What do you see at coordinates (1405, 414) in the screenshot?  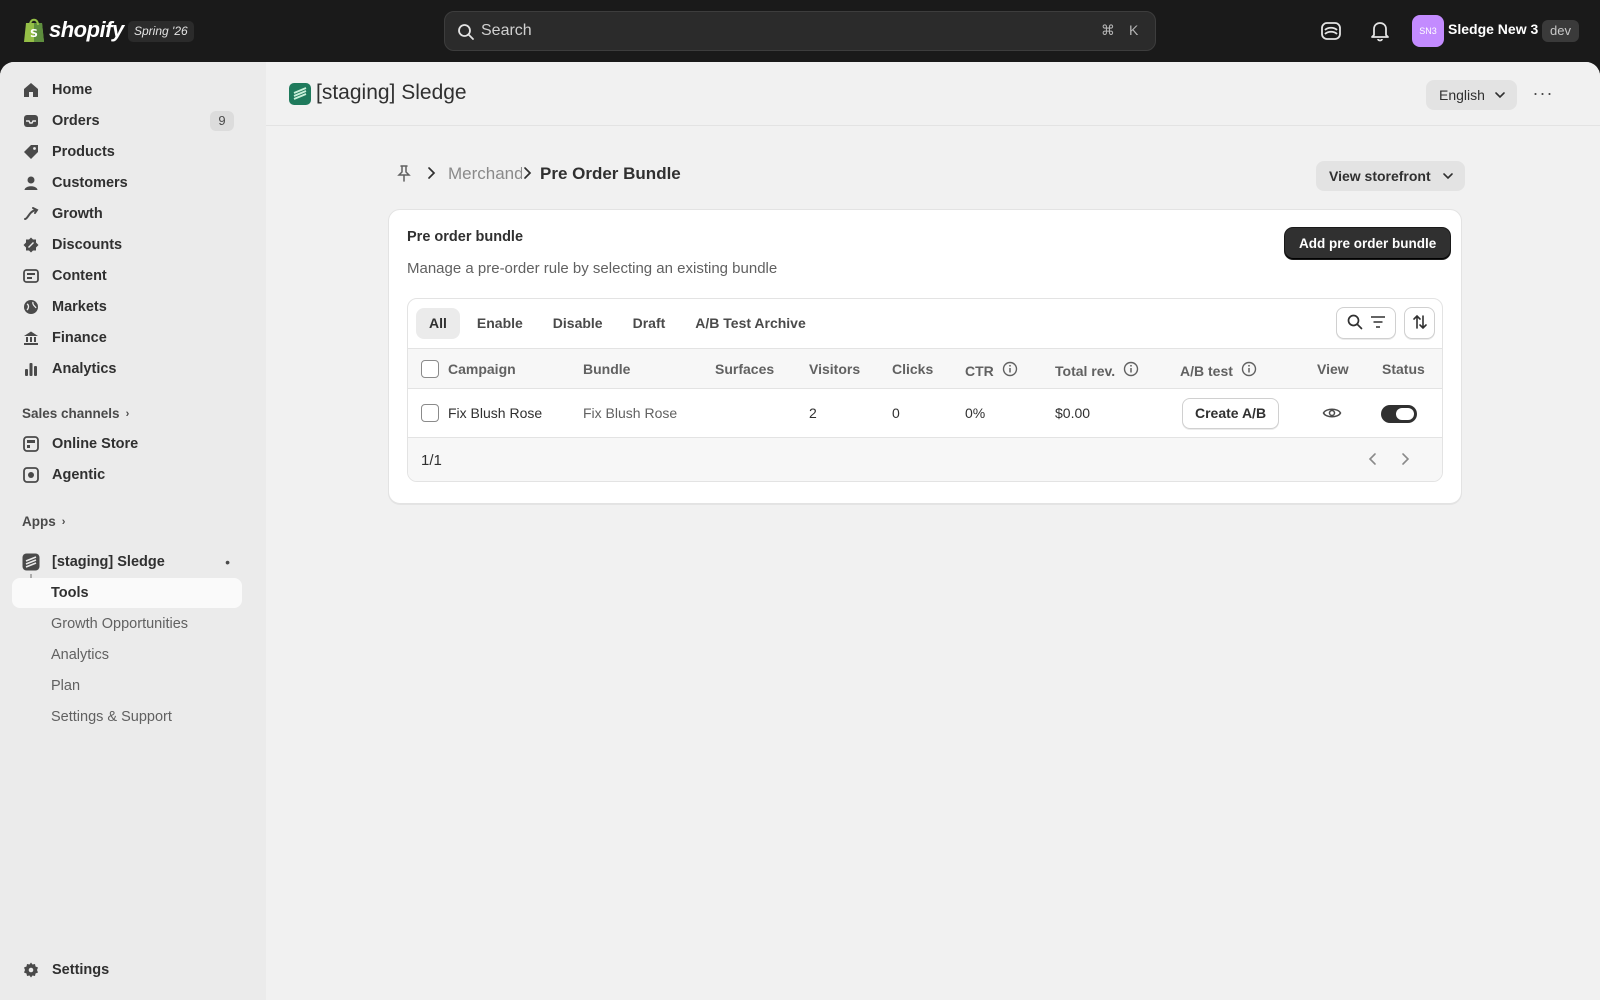 I see `toggle-knob` at bounding box center [1405, 414].